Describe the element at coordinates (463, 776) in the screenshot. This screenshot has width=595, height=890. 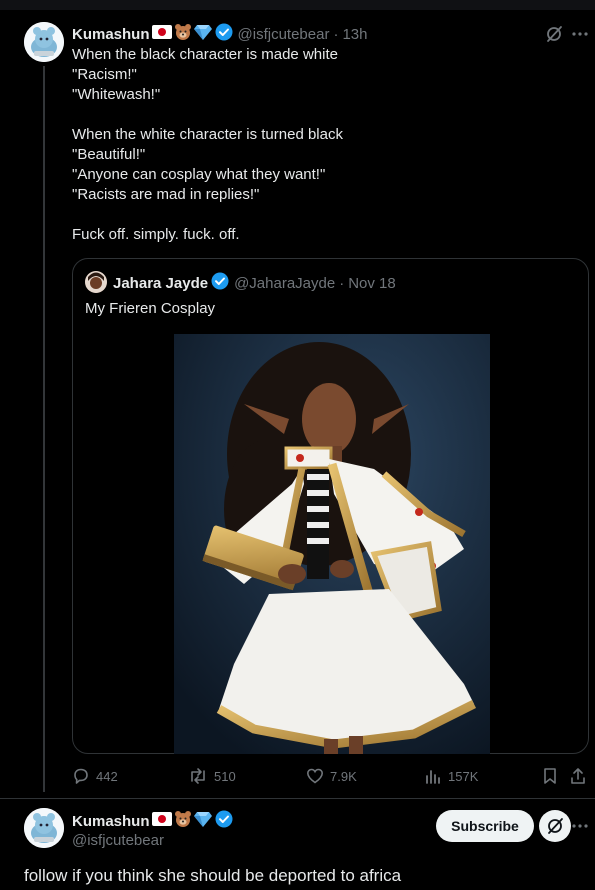
I see `views-count: 157K` at that location.